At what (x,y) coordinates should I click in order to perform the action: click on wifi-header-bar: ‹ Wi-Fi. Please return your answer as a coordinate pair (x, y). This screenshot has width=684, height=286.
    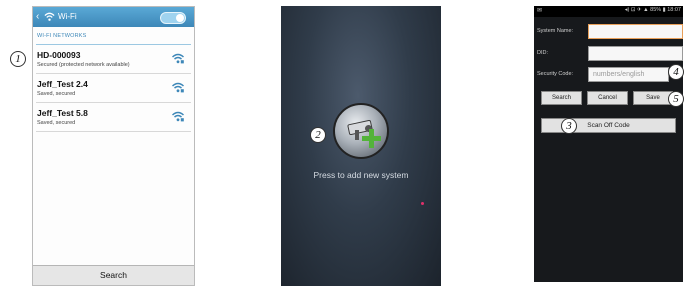
    Looking at the image, I should click on (113, 17).